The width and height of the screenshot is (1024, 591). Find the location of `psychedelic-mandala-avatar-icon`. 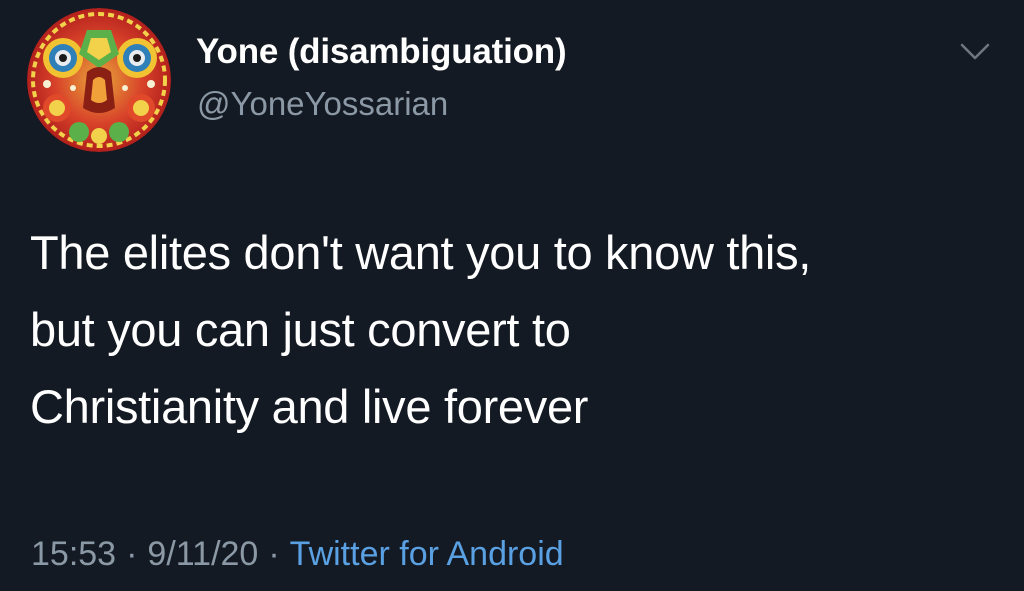

psychedelic-mandala-avatar-icon is located at coordinates (99, 80).